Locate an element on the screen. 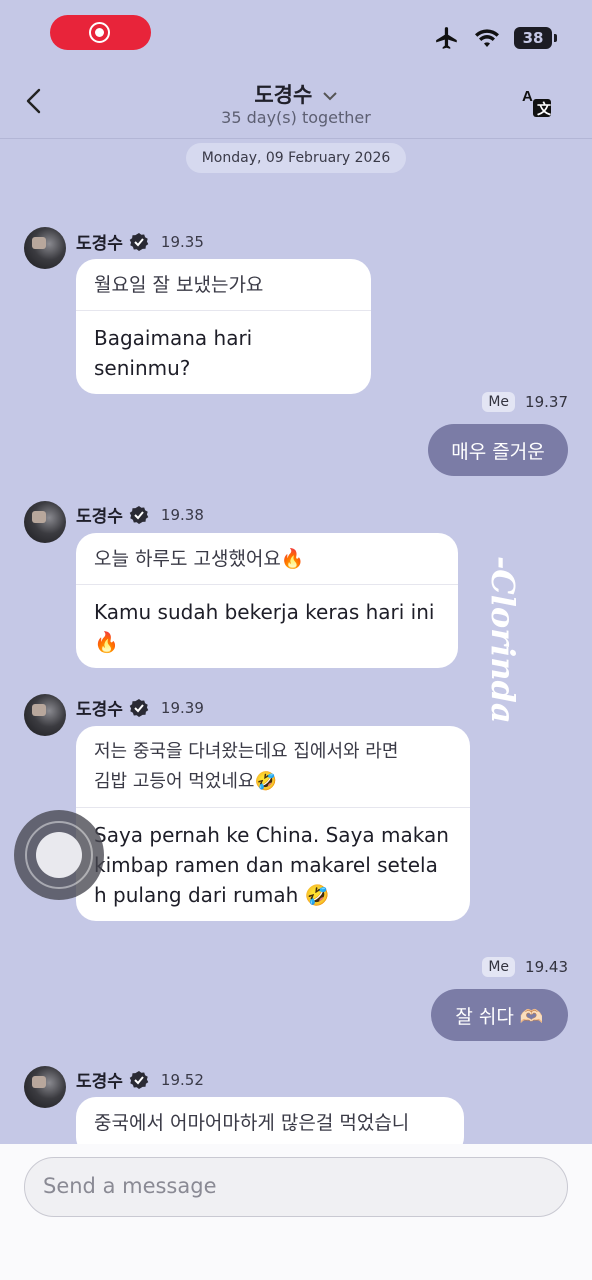 Image resolution: width=592 pixels, height=1280 pixels. screen-recording-indicator is located at coordinates (100, 32).